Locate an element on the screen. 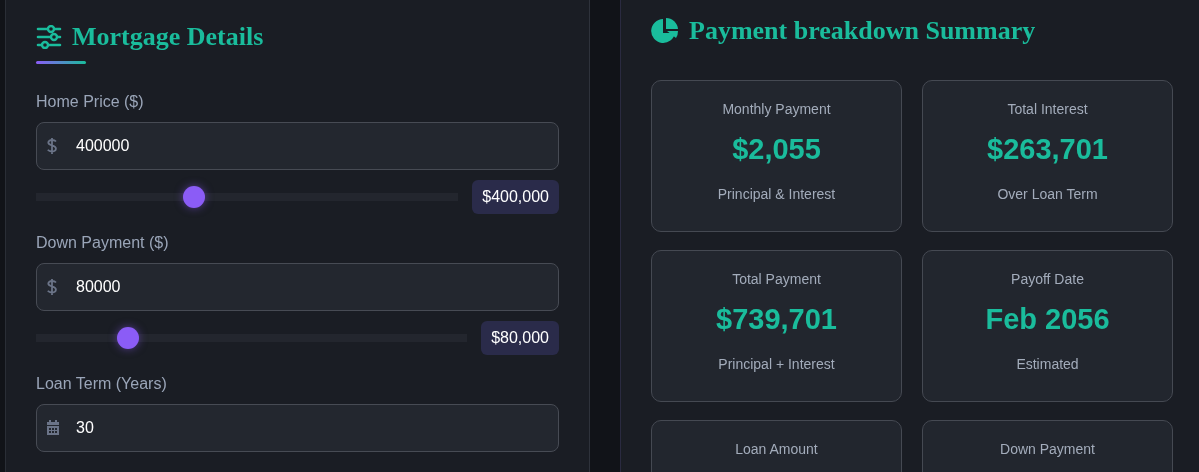 The height and width of the screenshot is (472, 1199). field-label: Loan Term (Years) is located at coordinates (102, 384).